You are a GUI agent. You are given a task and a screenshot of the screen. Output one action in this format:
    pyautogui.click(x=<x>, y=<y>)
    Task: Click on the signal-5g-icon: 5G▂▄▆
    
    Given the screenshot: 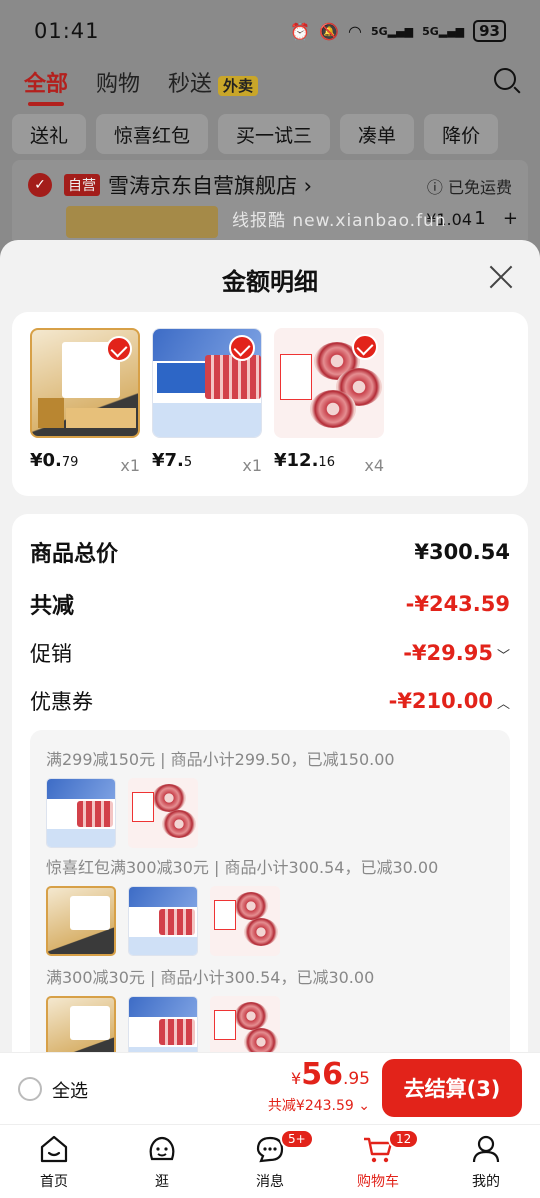 What is the action you would take?
    pyautogui.click(x=392, y=31)
    